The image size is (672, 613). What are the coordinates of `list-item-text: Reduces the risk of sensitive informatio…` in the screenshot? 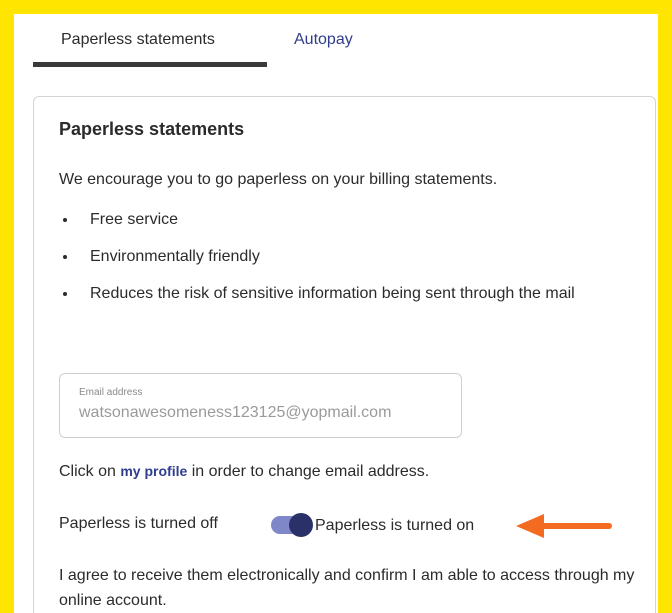 It's located at (332, 293).